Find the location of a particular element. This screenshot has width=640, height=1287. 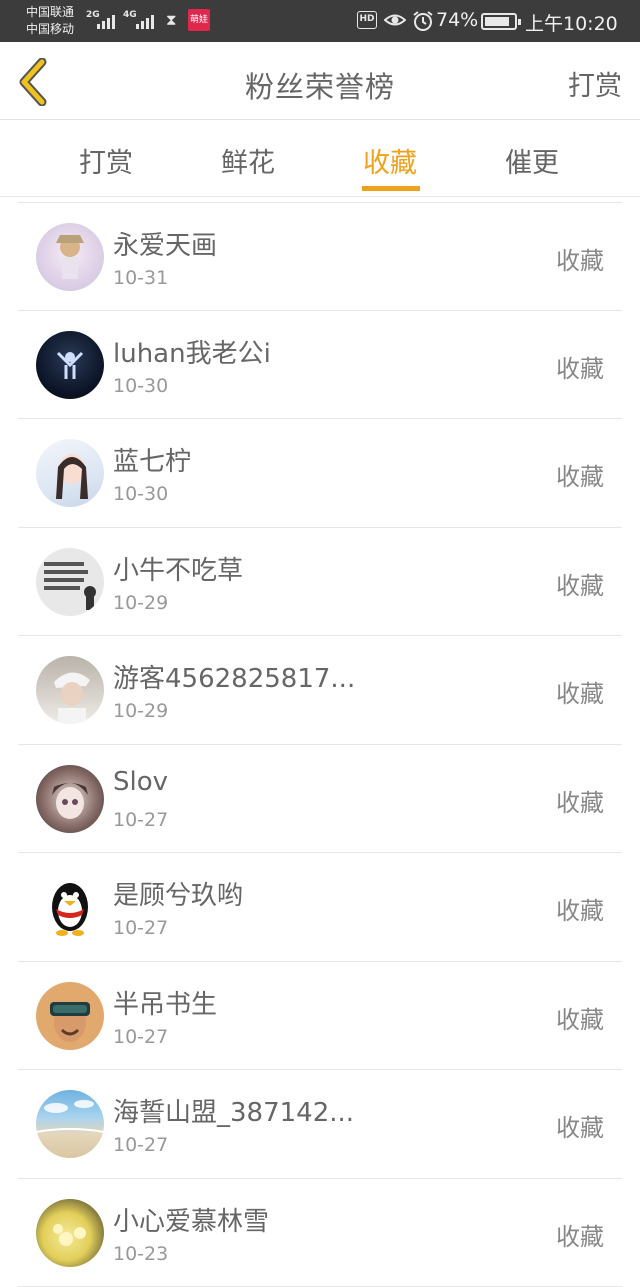

tab-reward: 打赏 is located at coordinates (106, 160).